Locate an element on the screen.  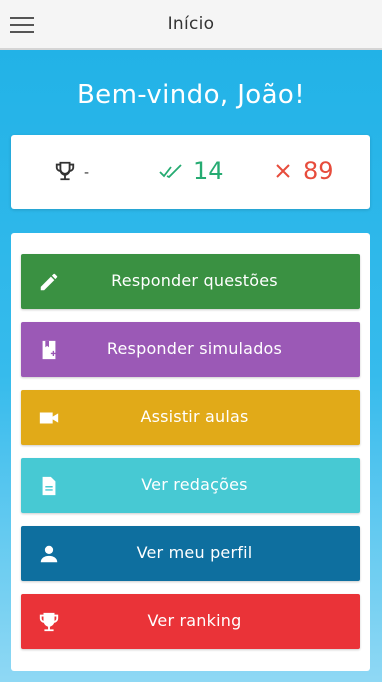
ranking-value: - is located at coordinates (87, 173).